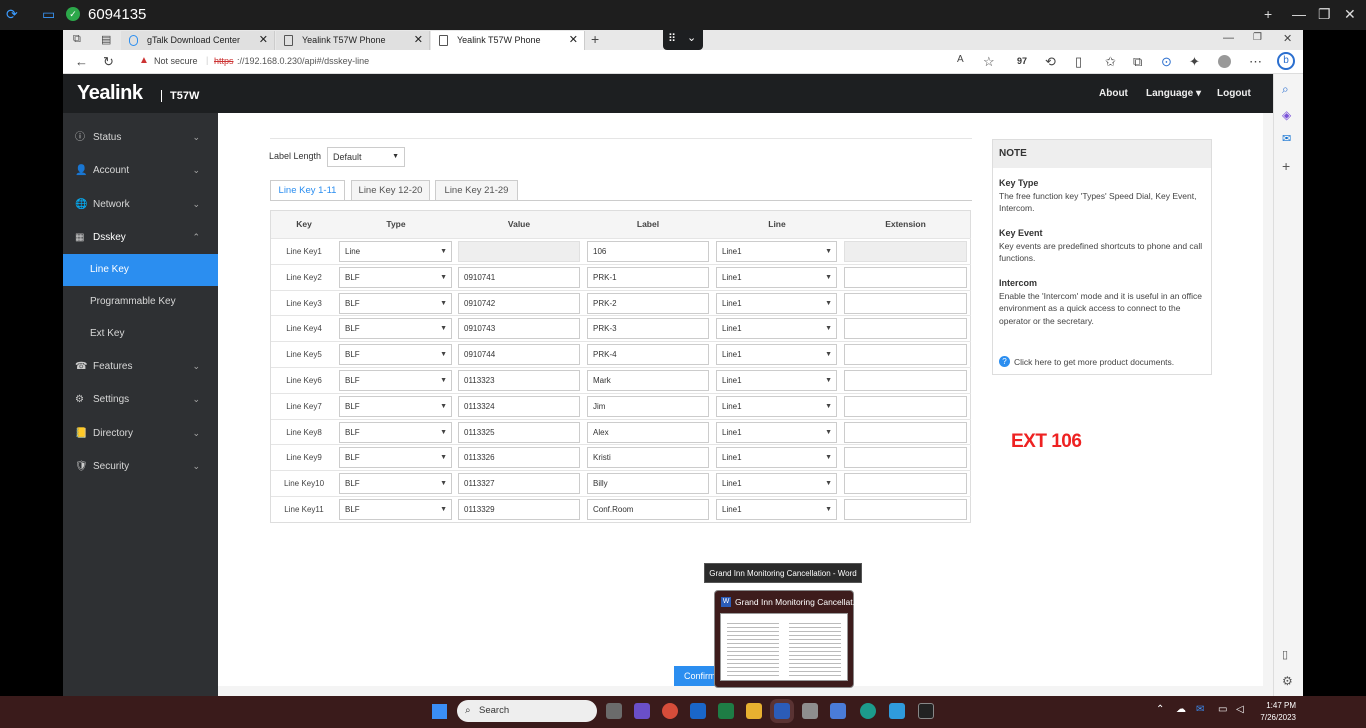 The width and height of the screenshot is (1366, 728). What do you see at coordinates (1350, 14) in the screenshot?
I see `close-icon: ✕` at bounding box center [1350, 14].